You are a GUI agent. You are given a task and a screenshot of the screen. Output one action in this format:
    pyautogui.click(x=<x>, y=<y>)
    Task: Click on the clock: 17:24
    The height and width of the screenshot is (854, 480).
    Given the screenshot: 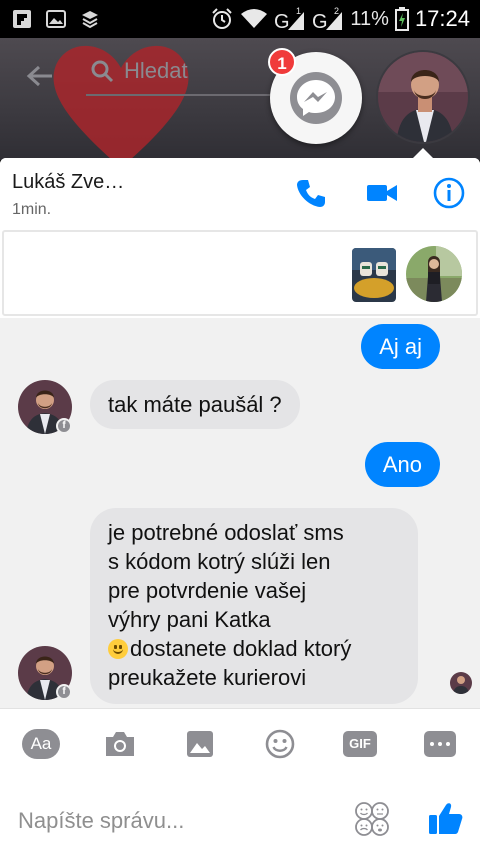 What is the action you would take?
    pyautogui.click(x=442, y=18)
    